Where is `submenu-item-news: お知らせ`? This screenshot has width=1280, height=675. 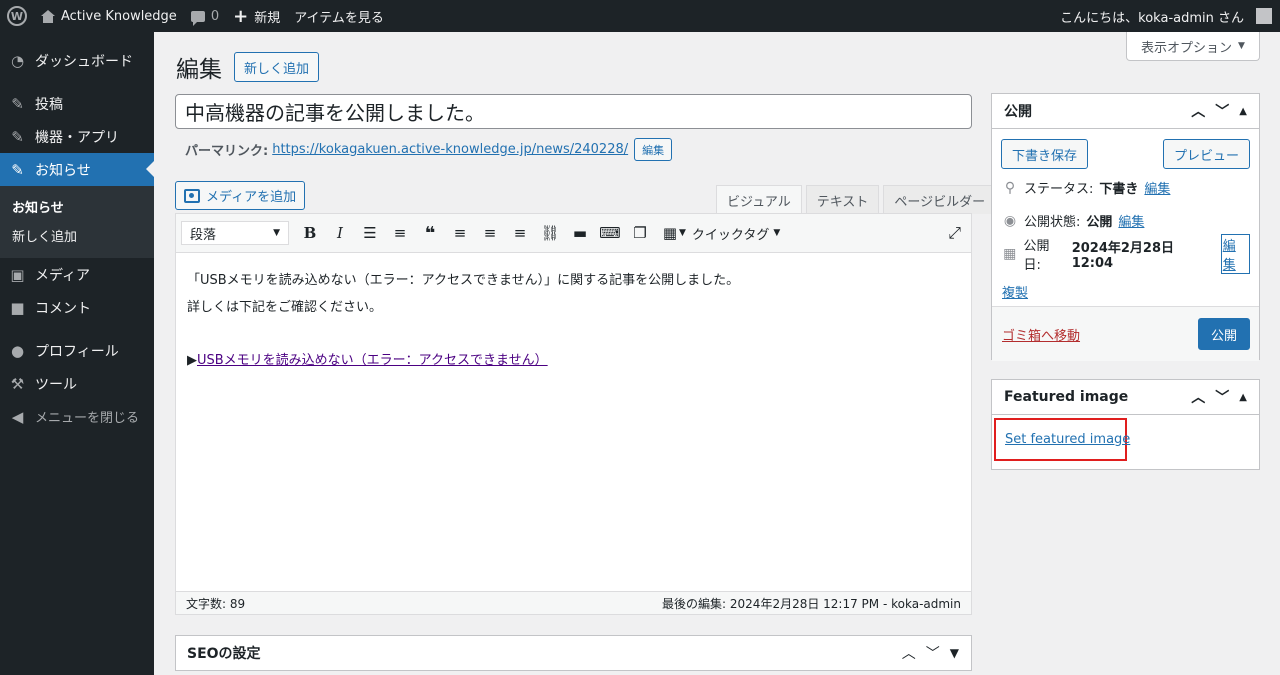
submenu-item-news: お知らせ is located at coordinates (77, 206).